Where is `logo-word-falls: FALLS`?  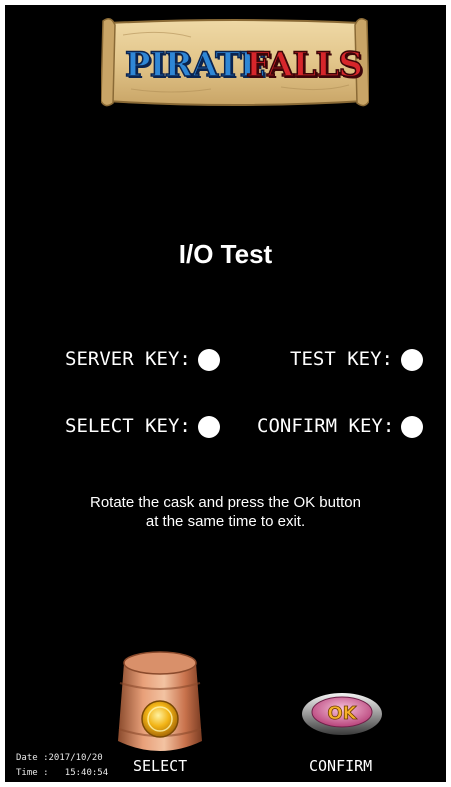 logo-word-falls: FALLS is located at coordinates (304, 65).